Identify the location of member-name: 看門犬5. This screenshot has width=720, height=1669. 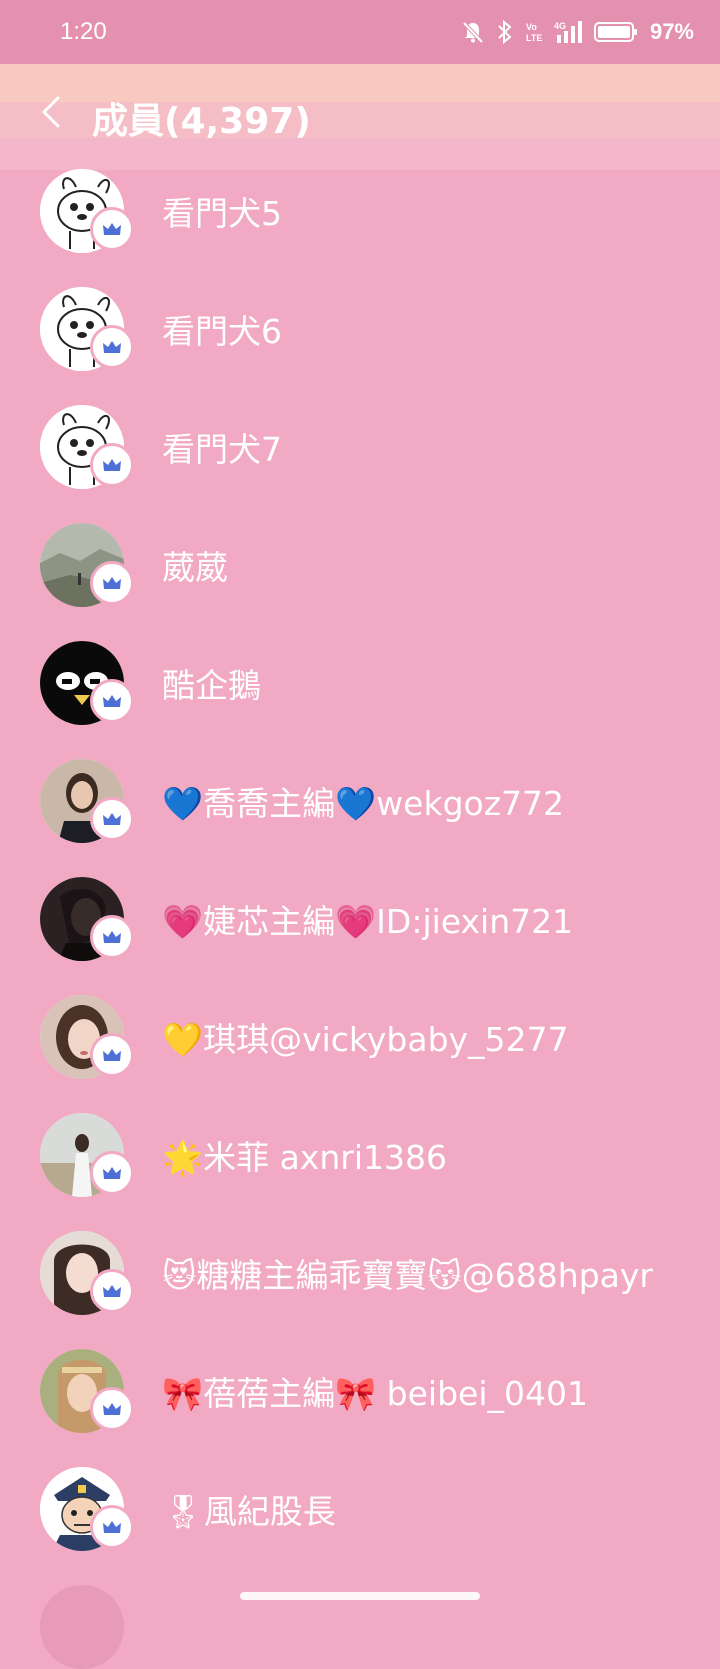
(222, 213).